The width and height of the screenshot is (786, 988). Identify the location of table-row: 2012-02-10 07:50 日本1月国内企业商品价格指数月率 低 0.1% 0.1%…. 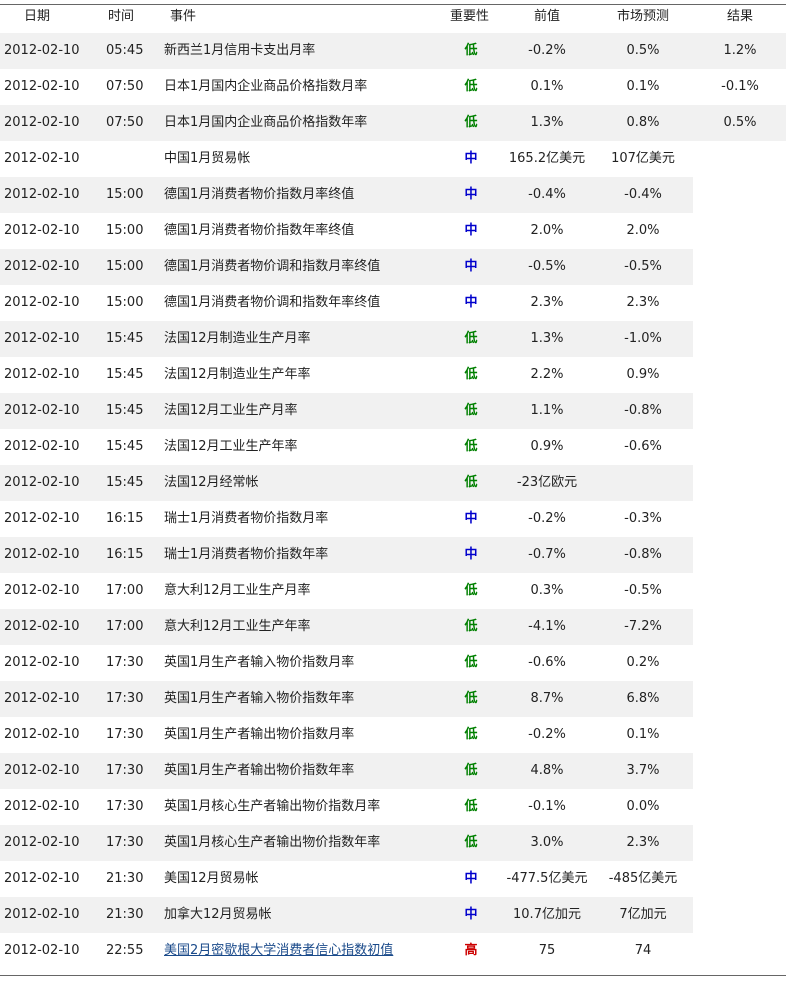
(393, 87).